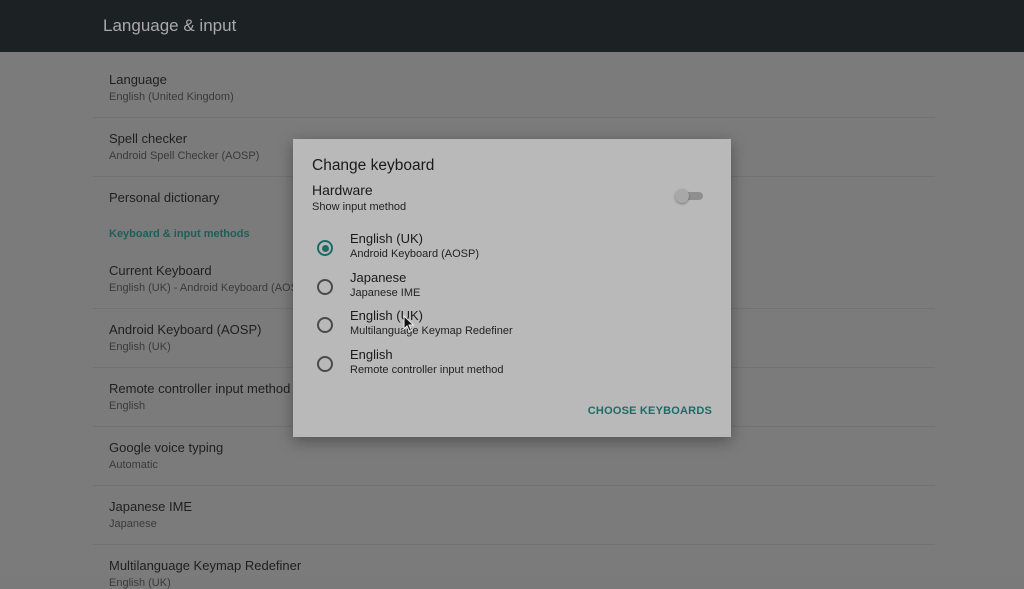 Image resolution: width=1024 pixels, height=589 pixels. I want to click on section-header-keyboard: Keyboard & input methods, so click(179, 234).